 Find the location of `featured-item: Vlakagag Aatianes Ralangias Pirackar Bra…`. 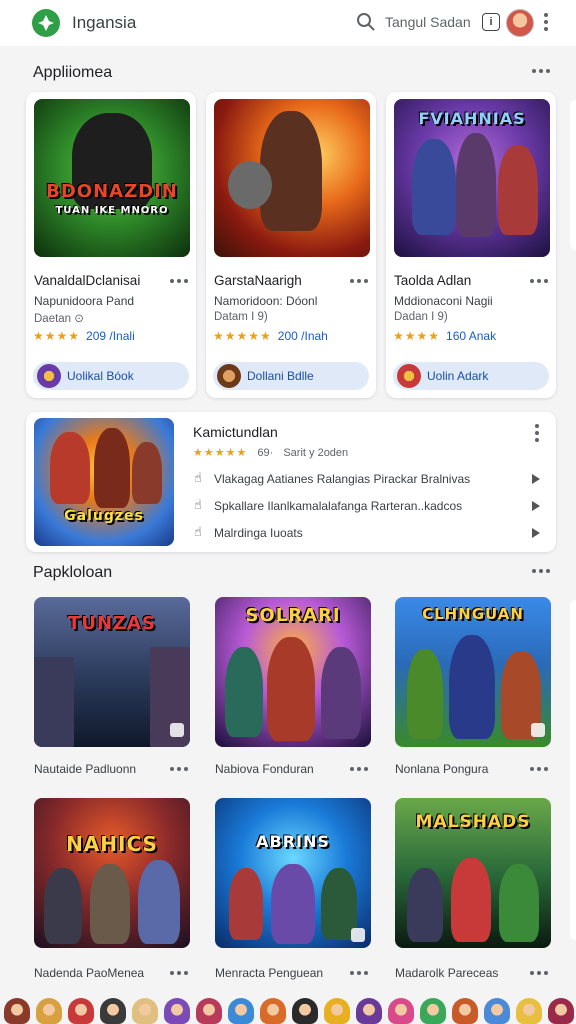

featured-item: Vlakagag Aatianes Ralangias Pirackar Bra… is located at coordinates (342, 479).